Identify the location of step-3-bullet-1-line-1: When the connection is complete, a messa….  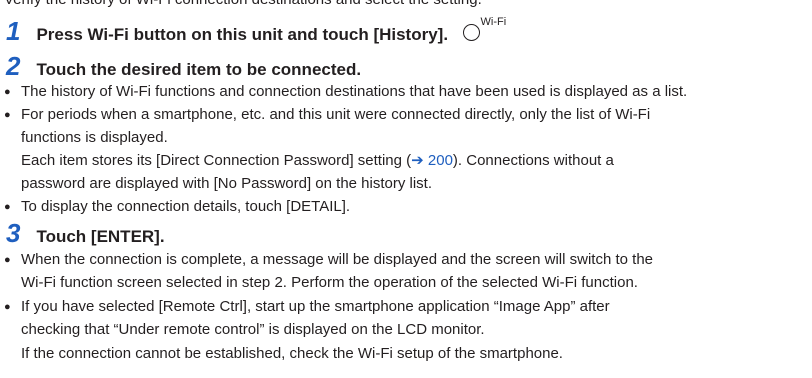
(337, 259).